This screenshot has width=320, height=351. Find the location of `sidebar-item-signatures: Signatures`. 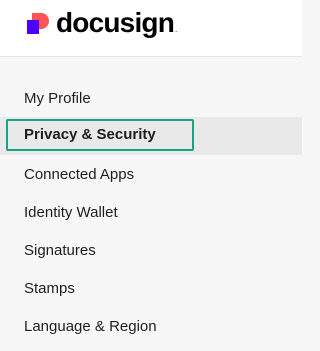

sidebar-item-signatures: Signatures is located at coordinates (151, 250).